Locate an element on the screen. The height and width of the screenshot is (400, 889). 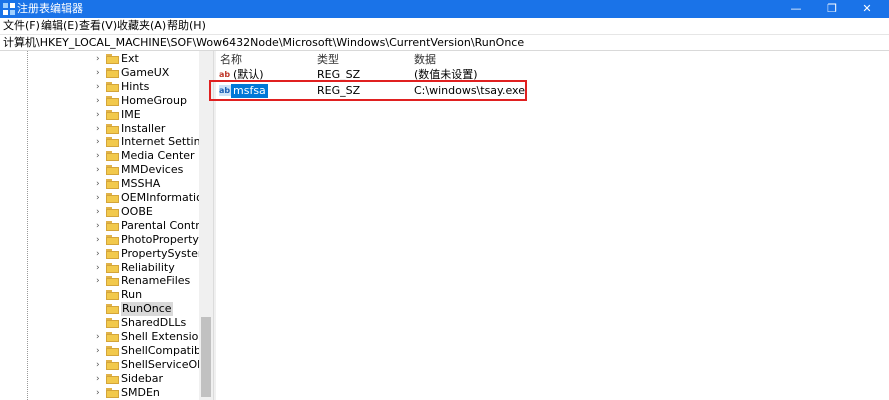
tree-item-label: Installer is located at coordinates (143, 128).